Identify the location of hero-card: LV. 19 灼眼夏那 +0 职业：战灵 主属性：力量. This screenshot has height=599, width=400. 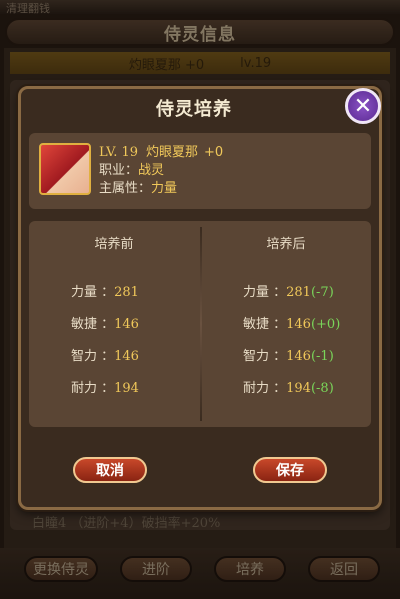
(200, 171).